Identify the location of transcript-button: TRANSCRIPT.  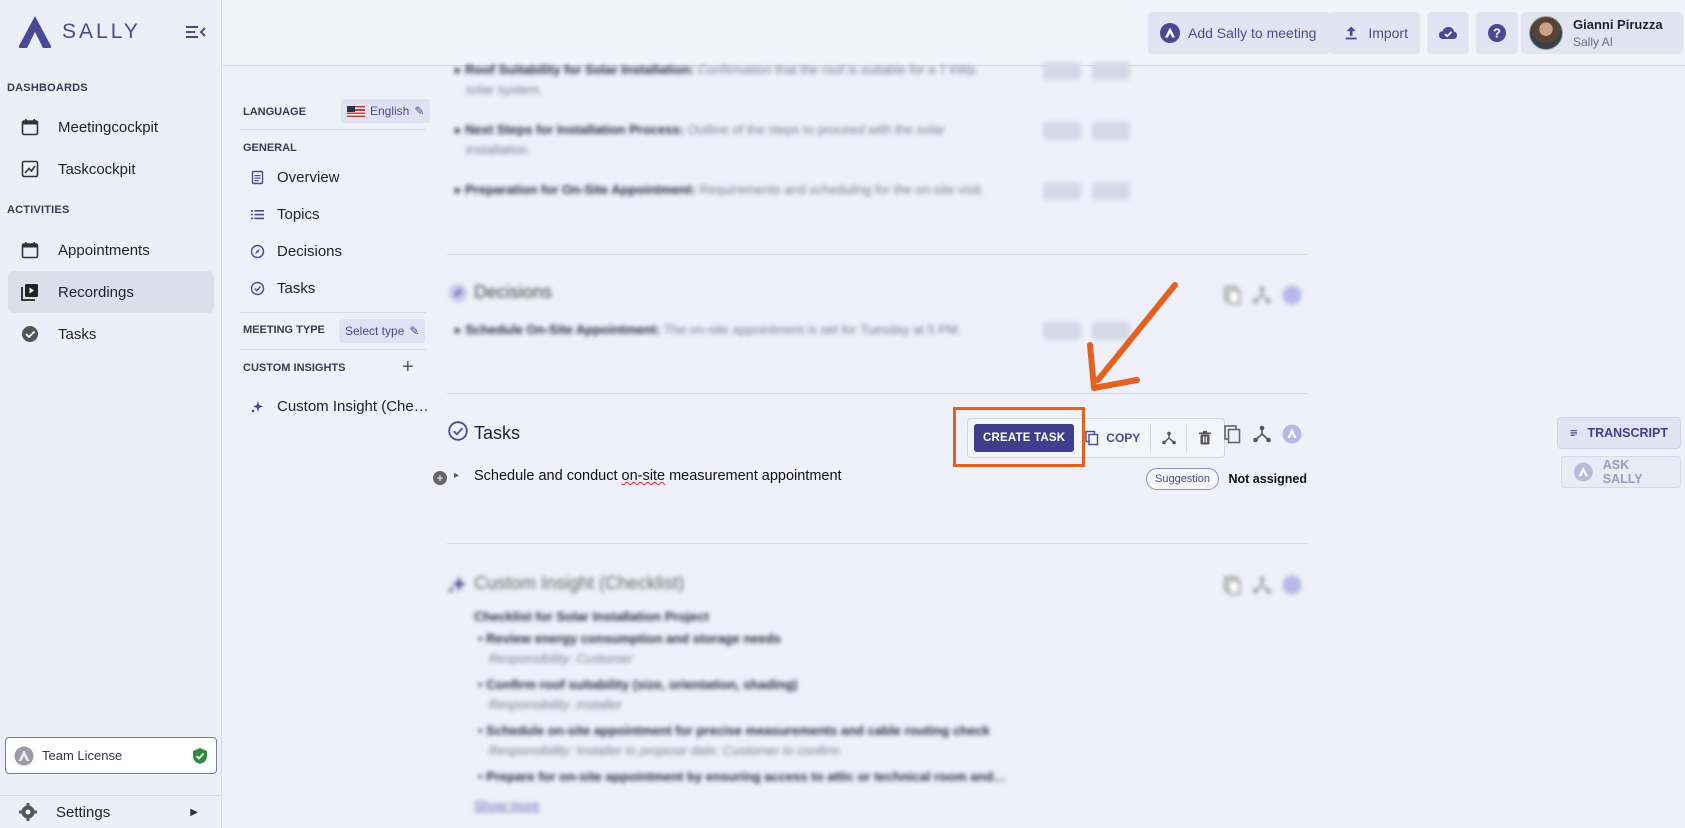
(1619, 433).